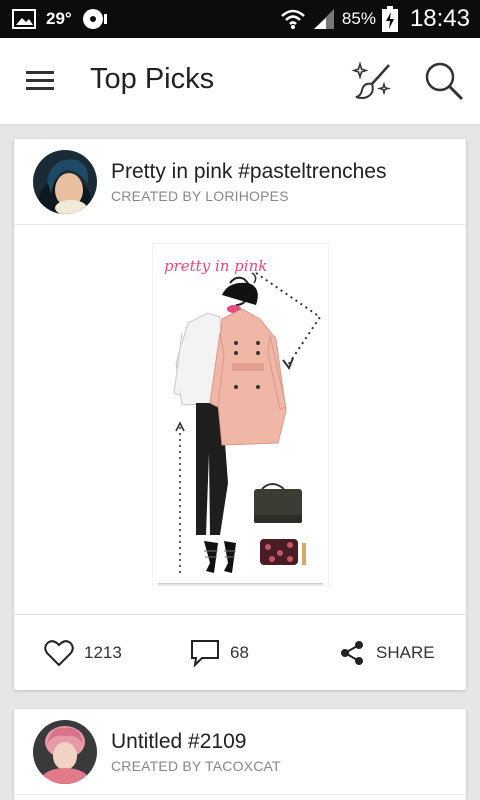  I want to click on share-label: SHARE, so click(405, 652).